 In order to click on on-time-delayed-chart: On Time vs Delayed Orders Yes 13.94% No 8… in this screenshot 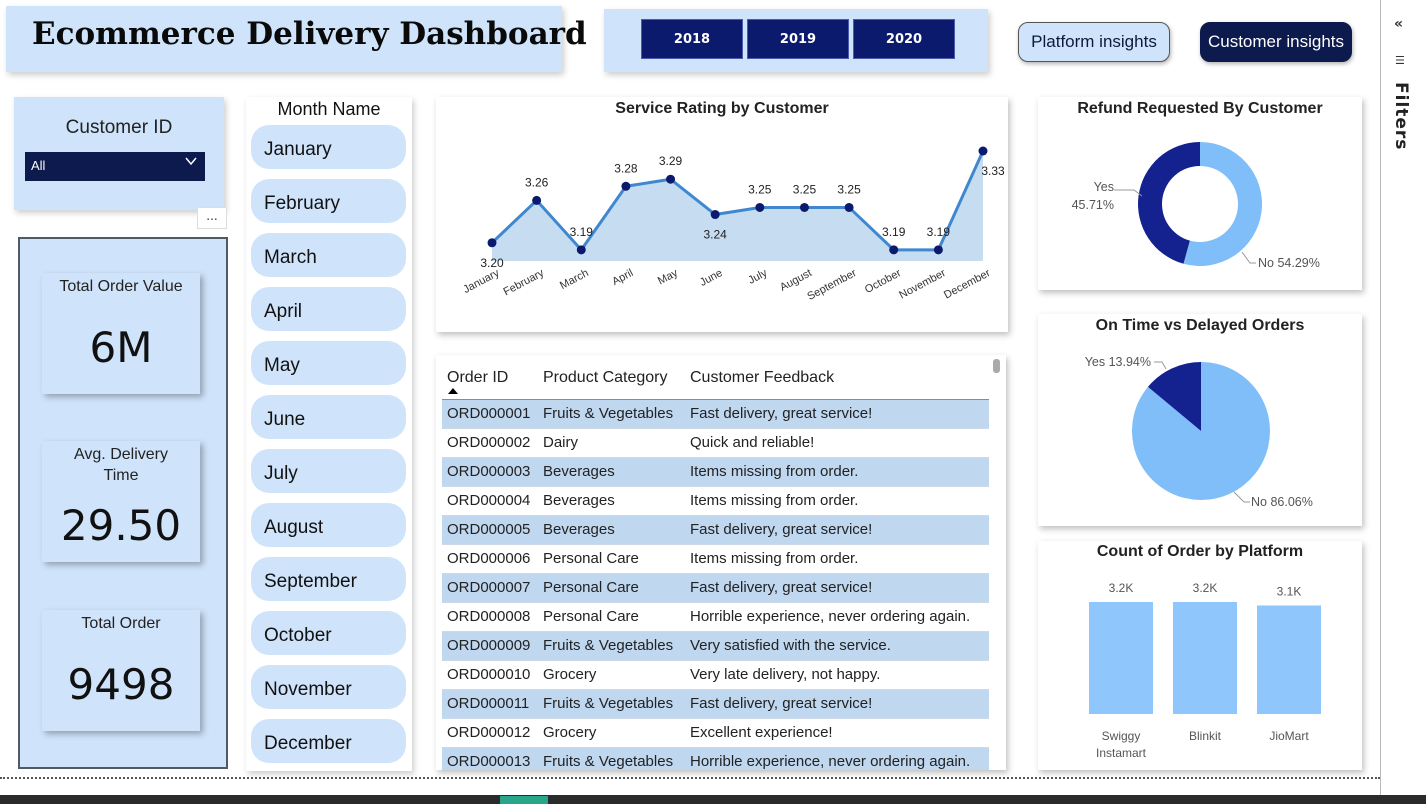, I will do `click(1200, 420)`.